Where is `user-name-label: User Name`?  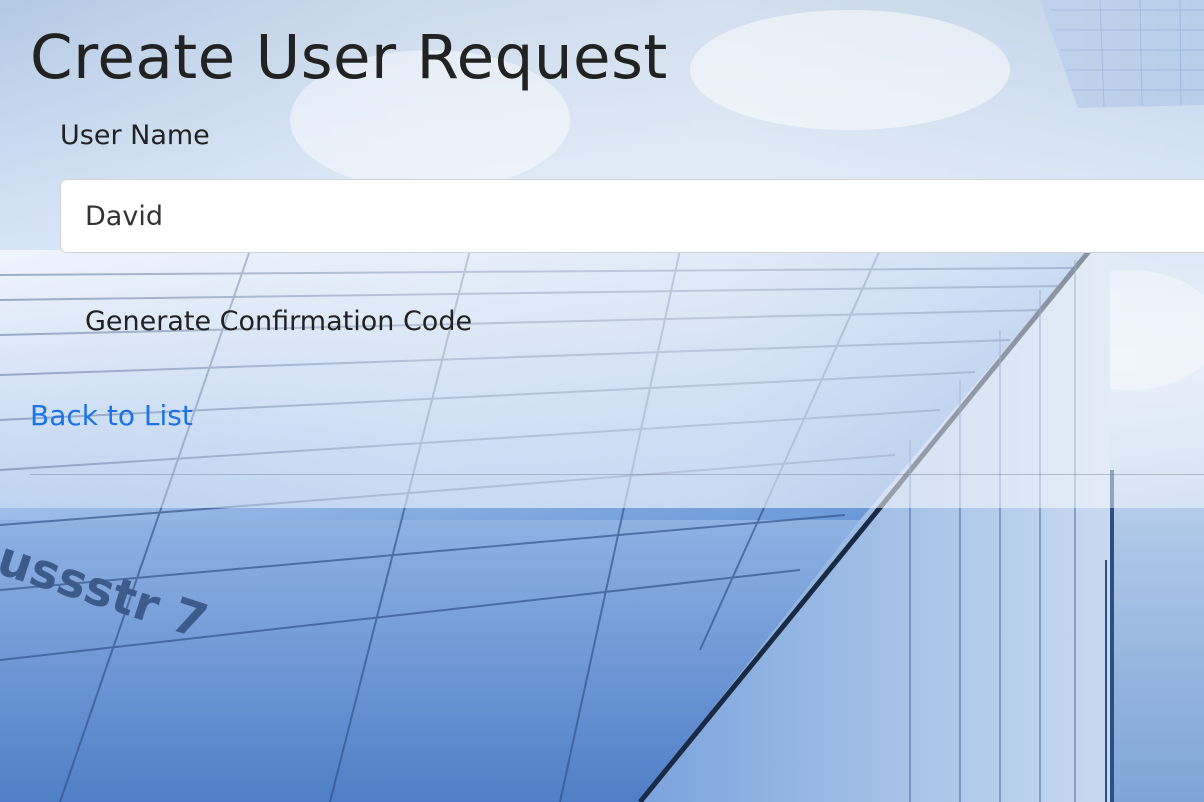 user-name-label: User Name is located at coordinates (135, 135).